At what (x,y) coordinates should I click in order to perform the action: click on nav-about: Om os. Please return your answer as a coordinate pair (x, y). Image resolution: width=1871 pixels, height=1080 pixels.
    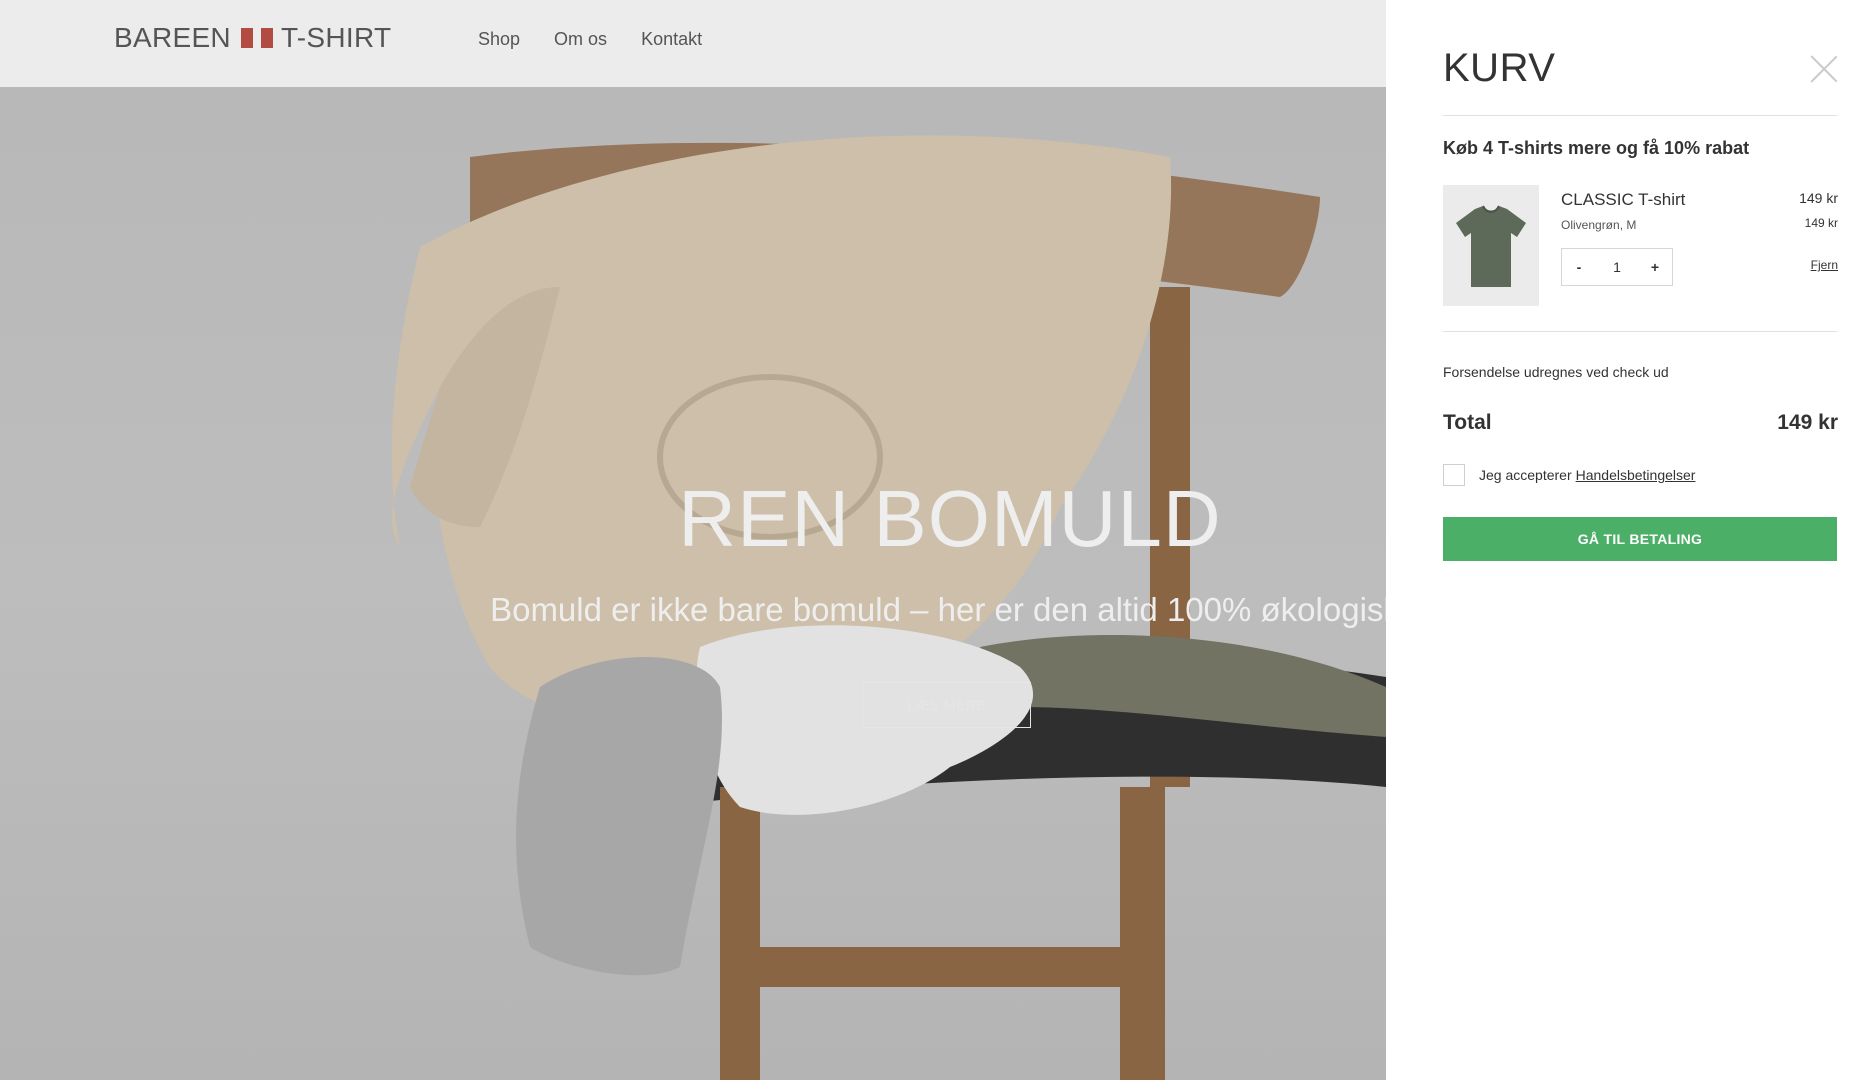
    Looking at the image, I should click on (580, 39).